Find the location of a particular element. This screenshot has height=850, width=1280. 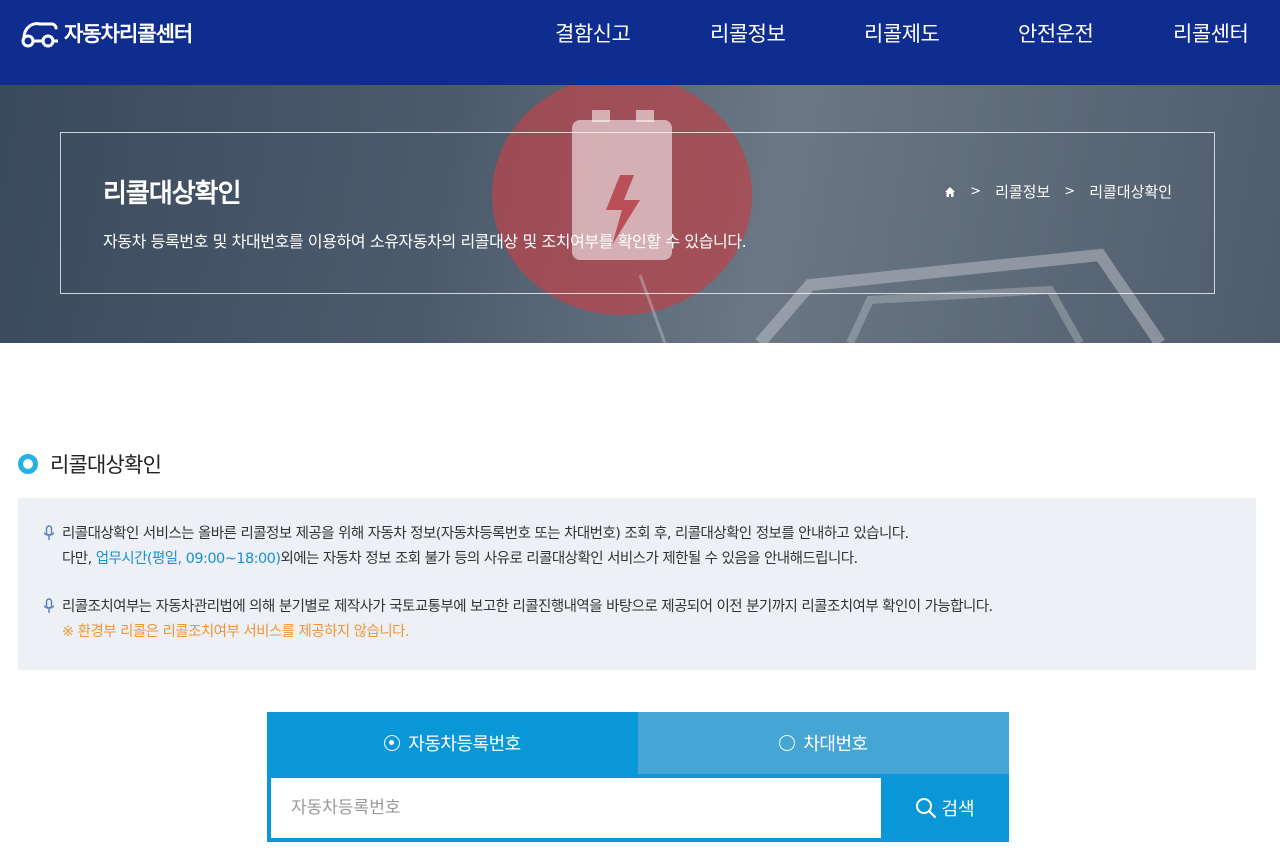

business-hours-highlight: 업무시간(평일, 09:00~18:00) is located at coordinates (188, 559).